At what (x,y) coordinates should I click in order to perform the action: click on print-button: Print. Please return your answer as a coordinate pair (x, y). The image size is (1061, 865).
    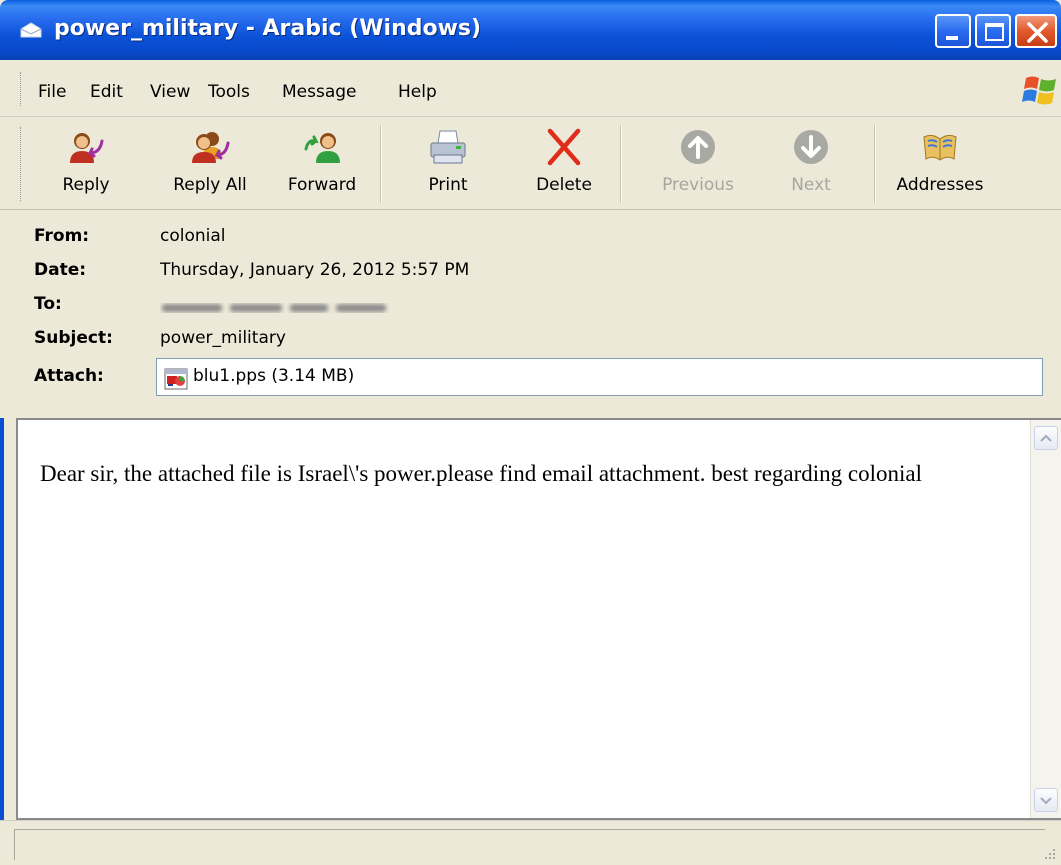
    Looking at the image, I should click on (448, 163).